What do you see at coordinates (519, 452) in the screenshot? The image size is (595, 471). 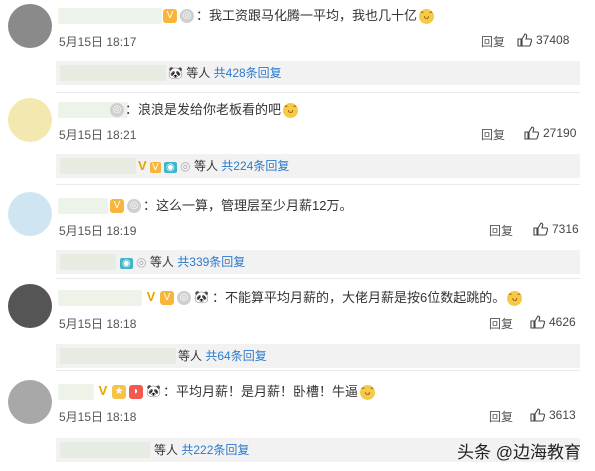 I see `watermark: 头条 @边海教育` at bounding box center [519, 452].